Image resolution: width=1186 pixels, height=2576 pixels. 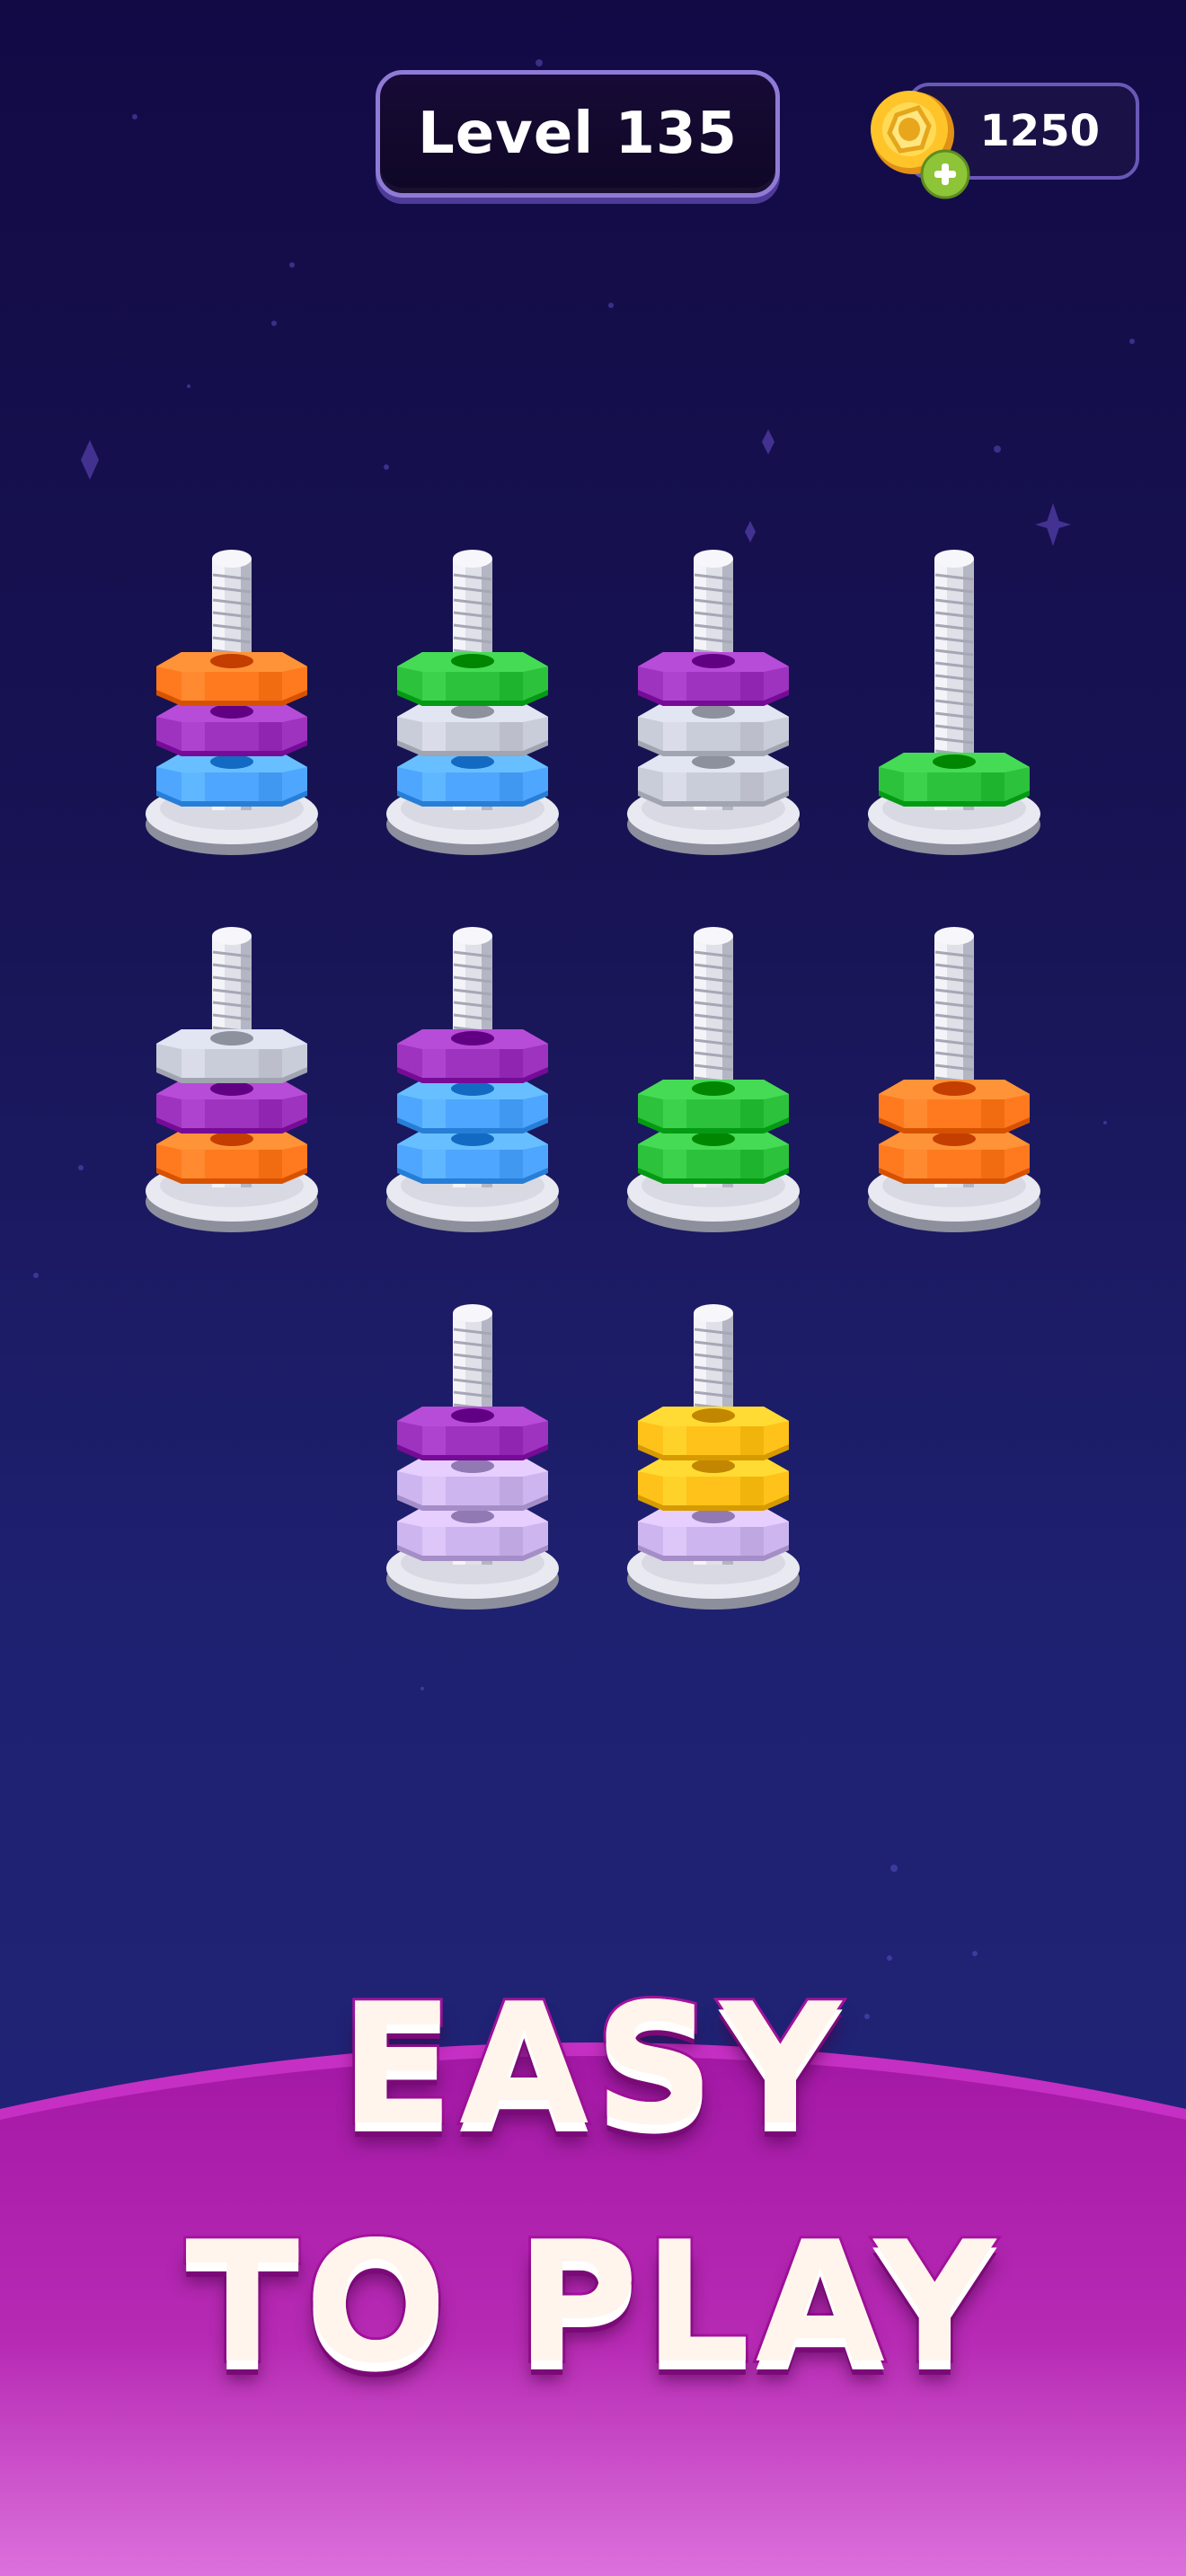 I want to click on promo-line-easy: EASY, so click(x=591, y=2064).